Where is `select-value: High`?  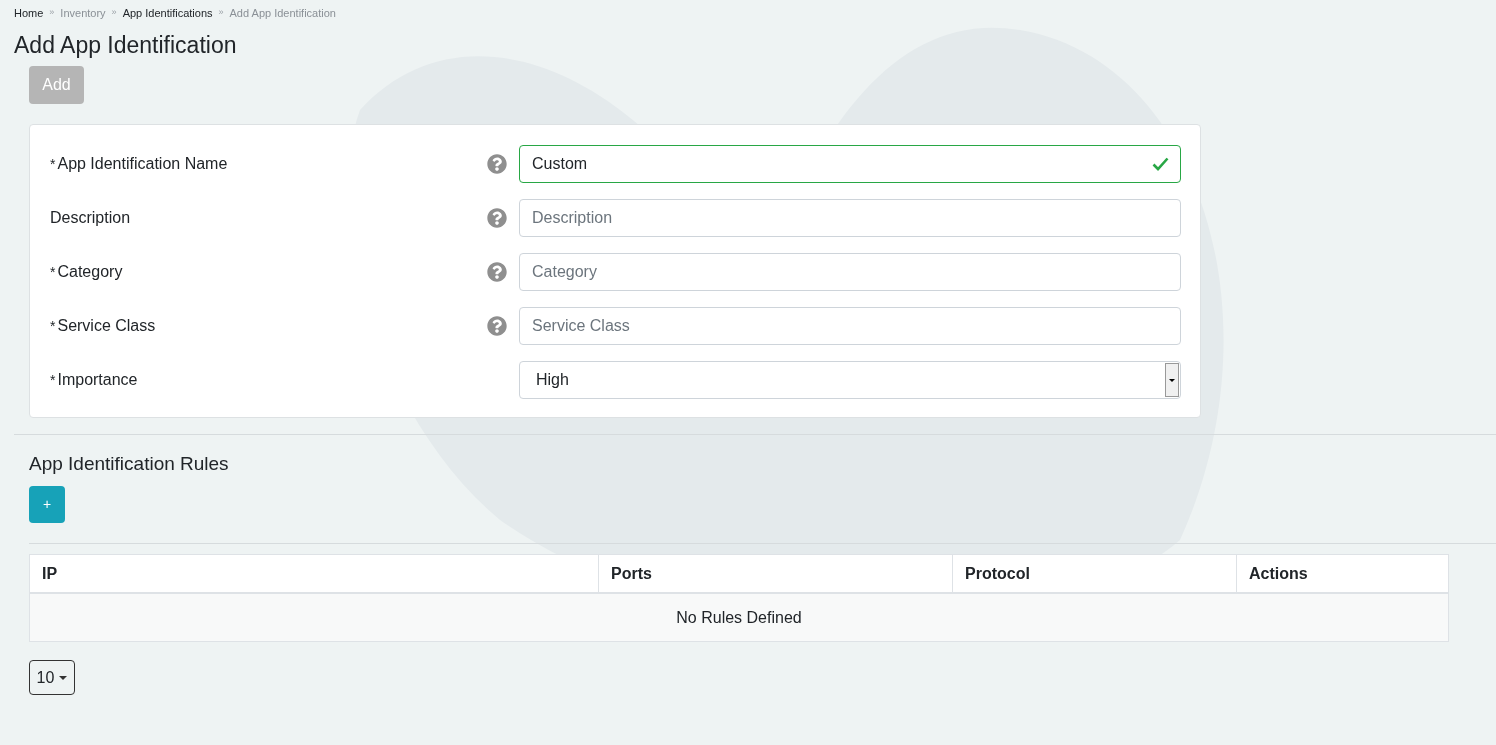 select-value: High is located at coordinates (552, 380).